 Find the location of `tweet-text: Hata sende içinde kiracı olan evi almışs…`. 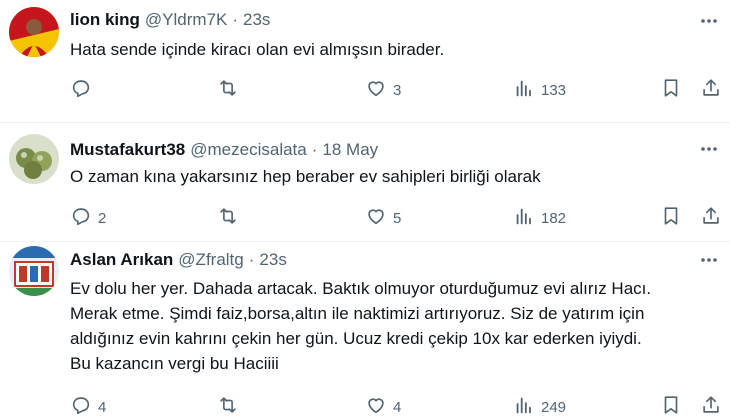

tweet-text: Hata sende içinde kiracı olan evi almışs… is located at coordinates (395, 49).